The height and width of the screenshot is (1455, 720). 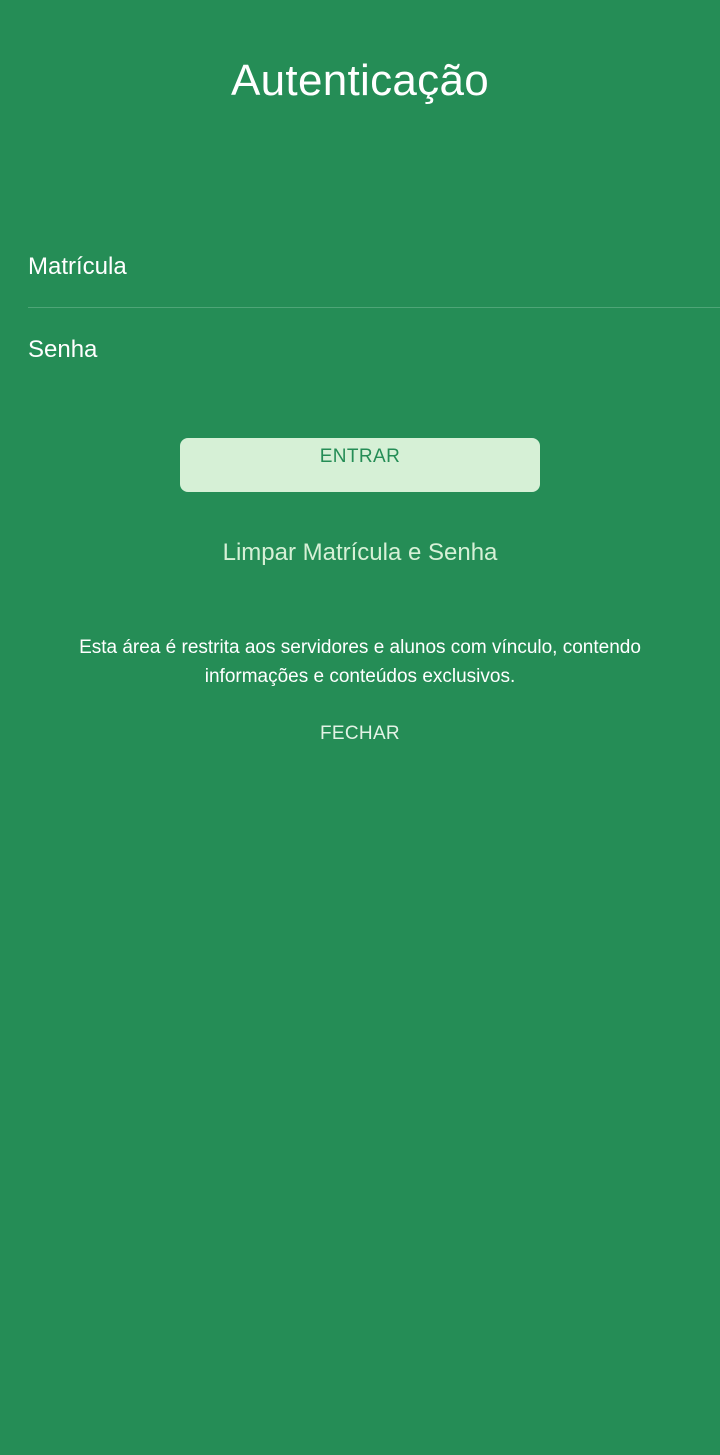 What do you see at coordinates (360, 80) in the screenshot?
I see `page-title: Autenticação` at bounding box center [360, 80].